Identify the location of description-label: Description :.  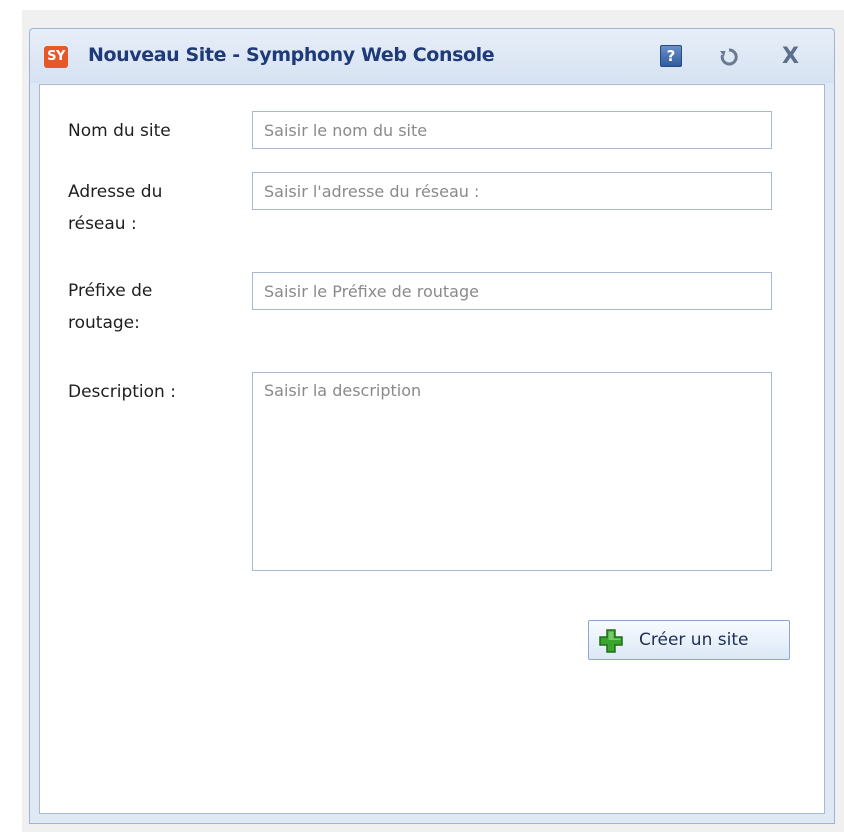
(122, 392).